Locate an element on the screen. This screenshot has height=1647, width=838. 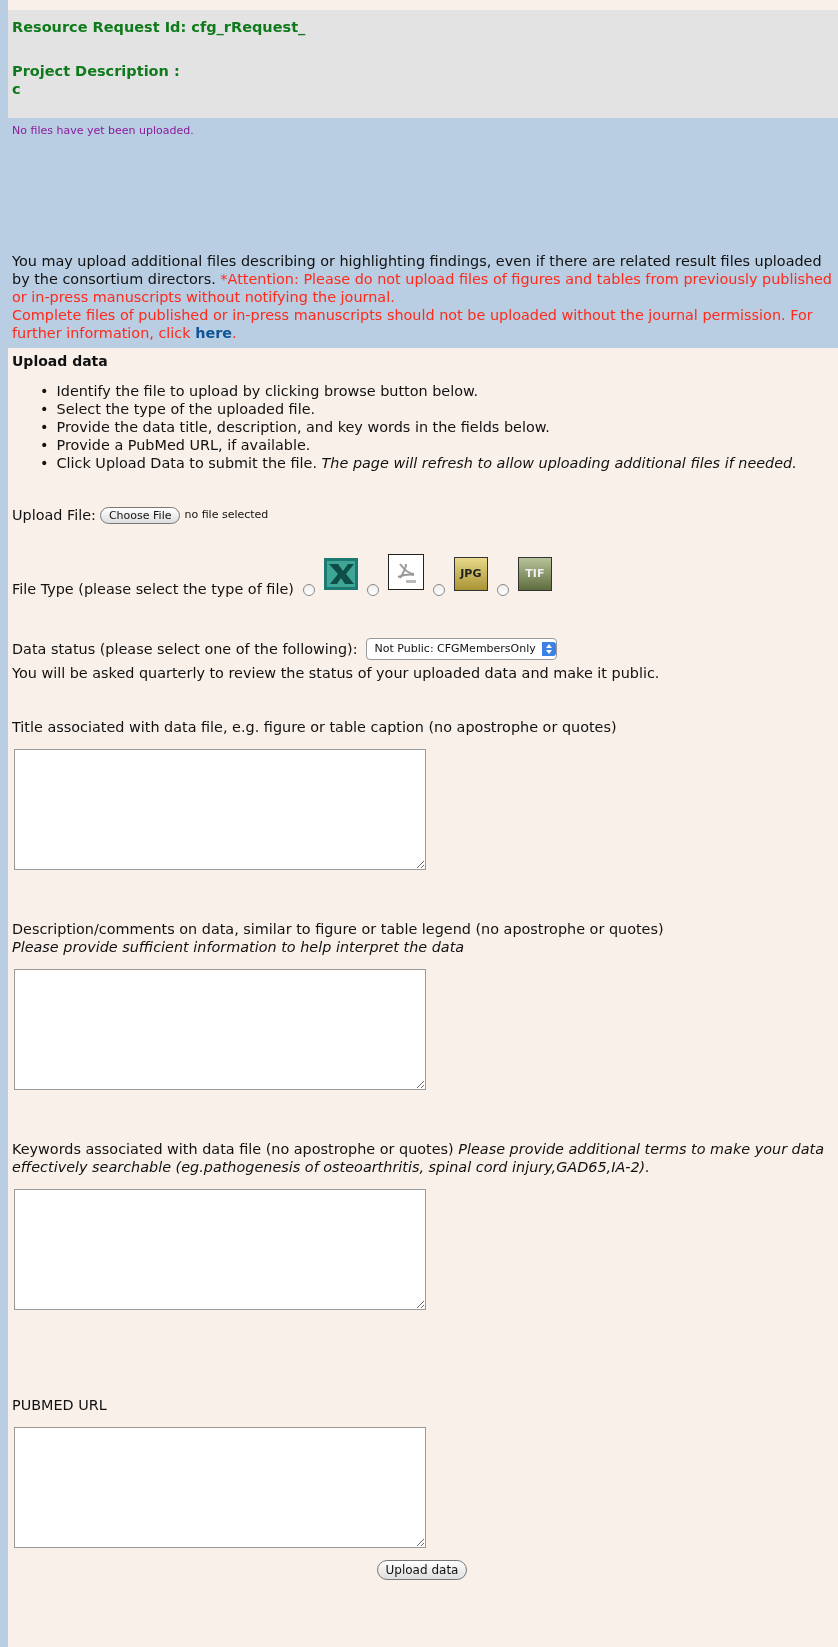
files-notice: No files have yet been uploaded. is located at coordinates (103, 131).